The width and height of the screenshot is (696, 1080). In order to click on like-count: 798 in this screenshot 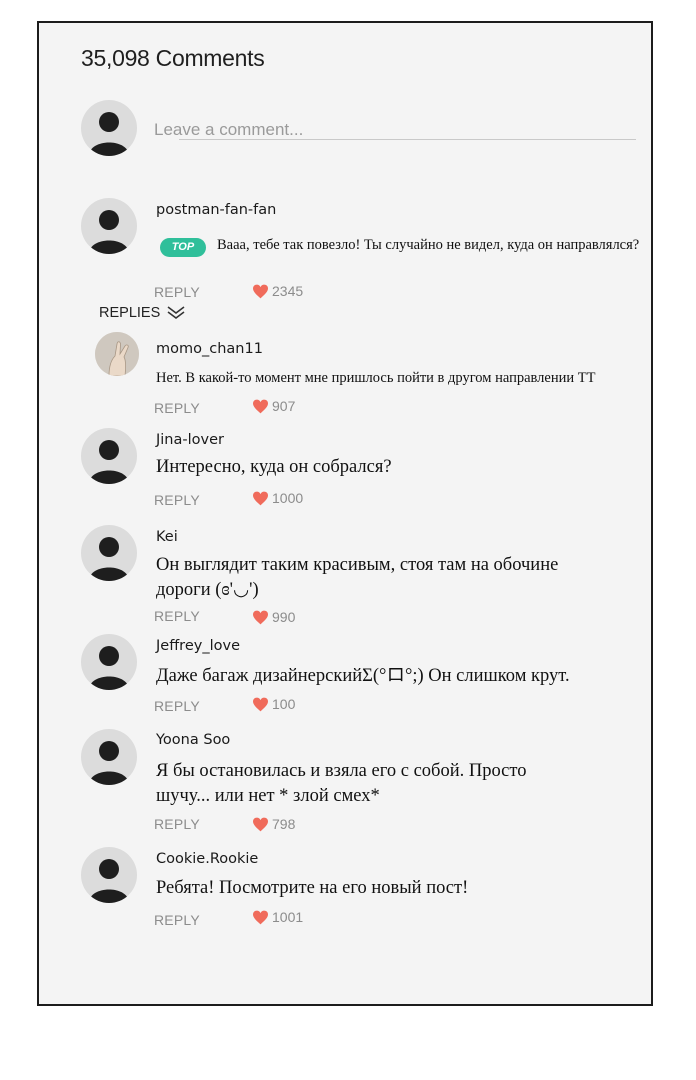, I will do `click(284, 824)`.